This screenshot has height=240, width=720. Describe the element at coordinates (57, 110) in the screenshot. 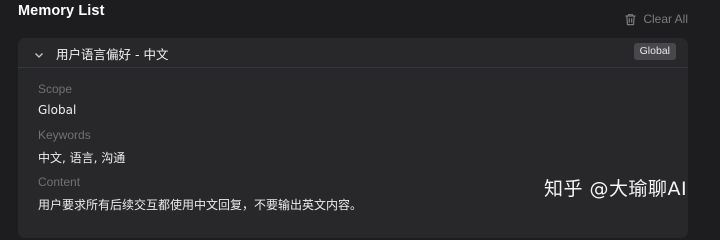

I see `scope-value: Global` at that location.